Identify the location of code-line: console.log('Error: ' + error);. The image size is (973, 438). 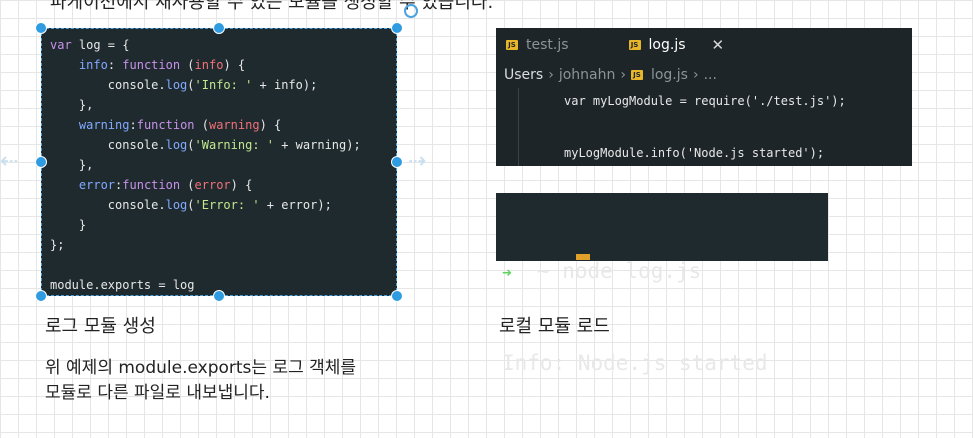
(223, 205).